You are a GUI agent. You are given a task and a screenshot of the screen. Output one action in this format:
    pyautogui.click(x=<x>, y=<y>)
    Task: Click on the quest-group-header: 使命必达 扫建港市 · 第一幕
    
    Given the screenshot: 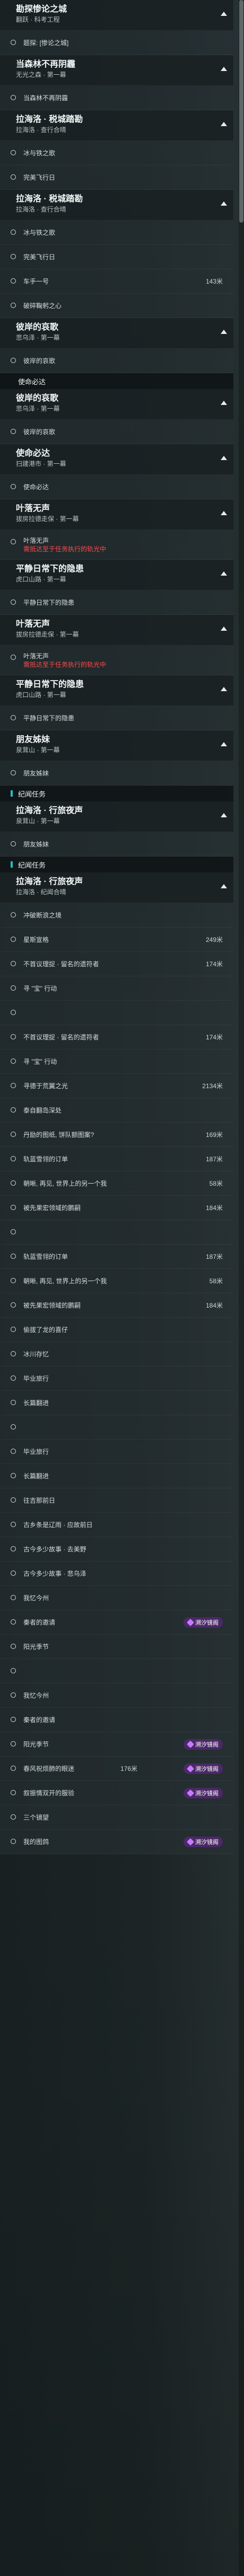 What is the action you would take?
    pyautogui.click(x=117, y=459)
    